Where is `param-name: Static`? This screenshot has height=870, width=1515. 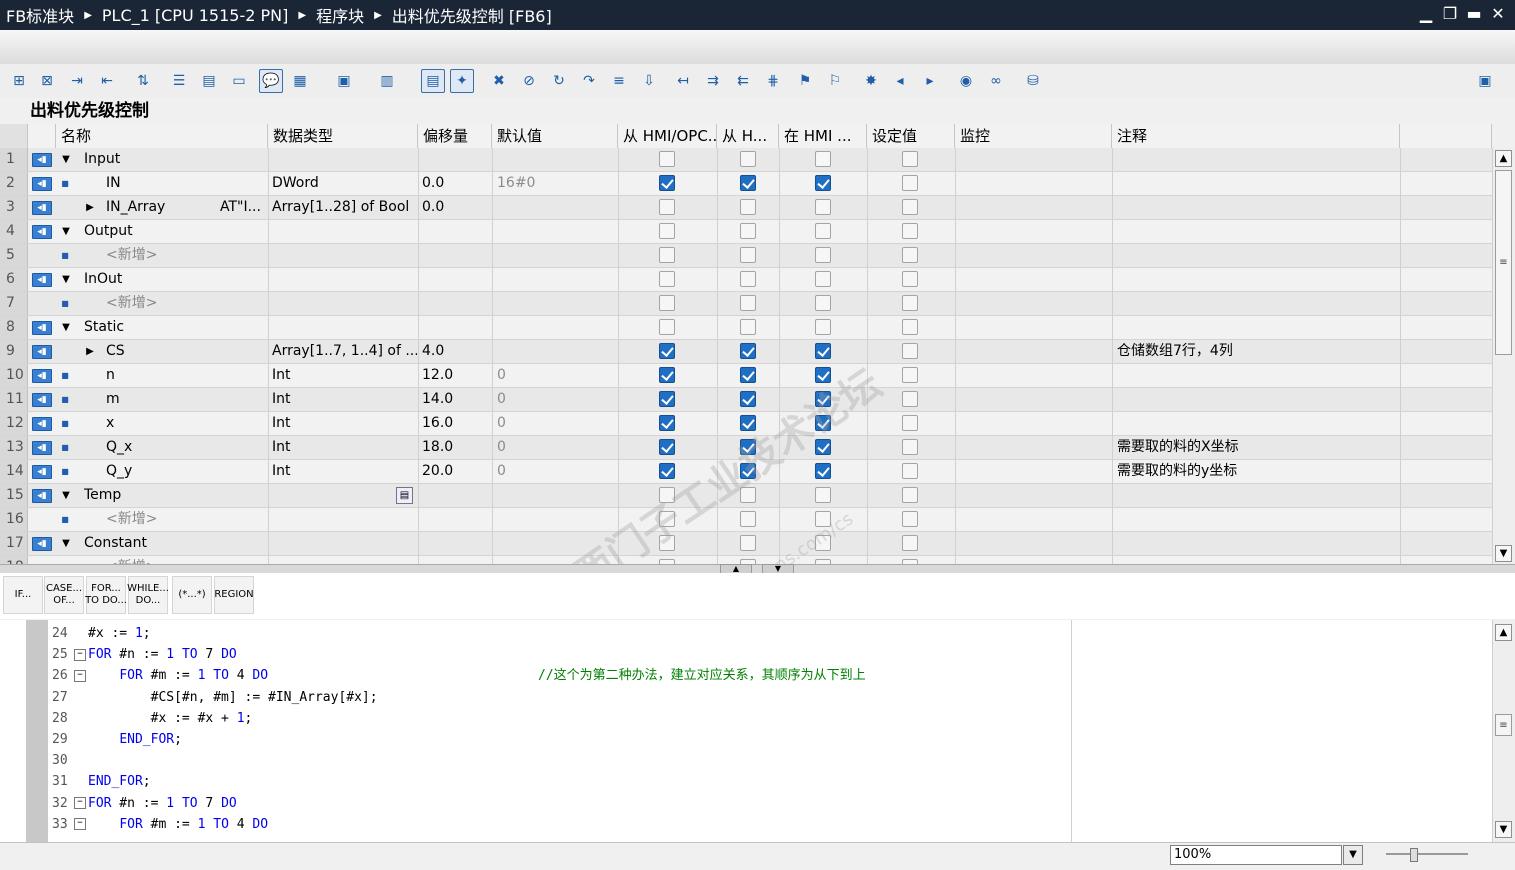
param-name: Static is located at coordinates (104, 327).